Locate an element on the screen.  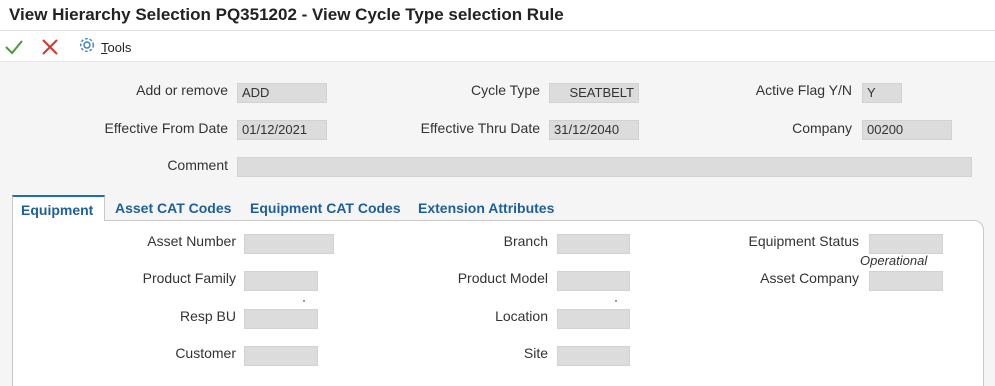
site-field is located at coordinates (593, 356).